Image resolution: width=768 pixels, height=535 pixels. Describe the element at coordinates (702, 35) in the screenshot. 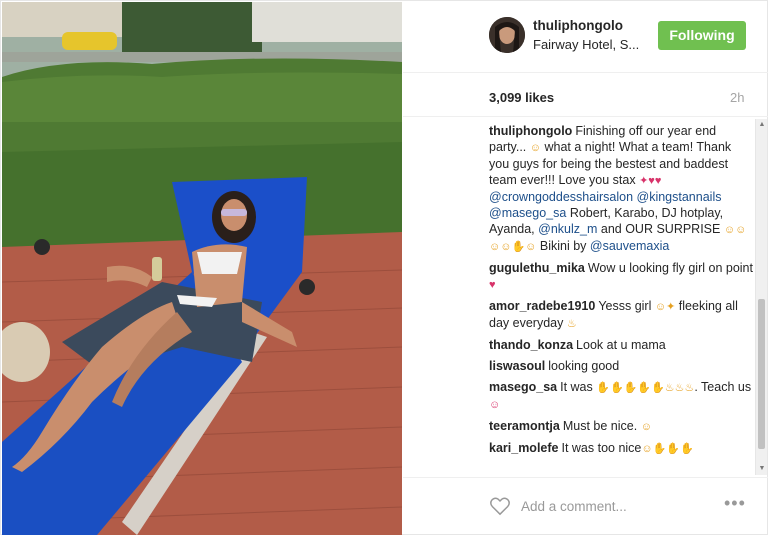

I see `following-button: Following` at that location.